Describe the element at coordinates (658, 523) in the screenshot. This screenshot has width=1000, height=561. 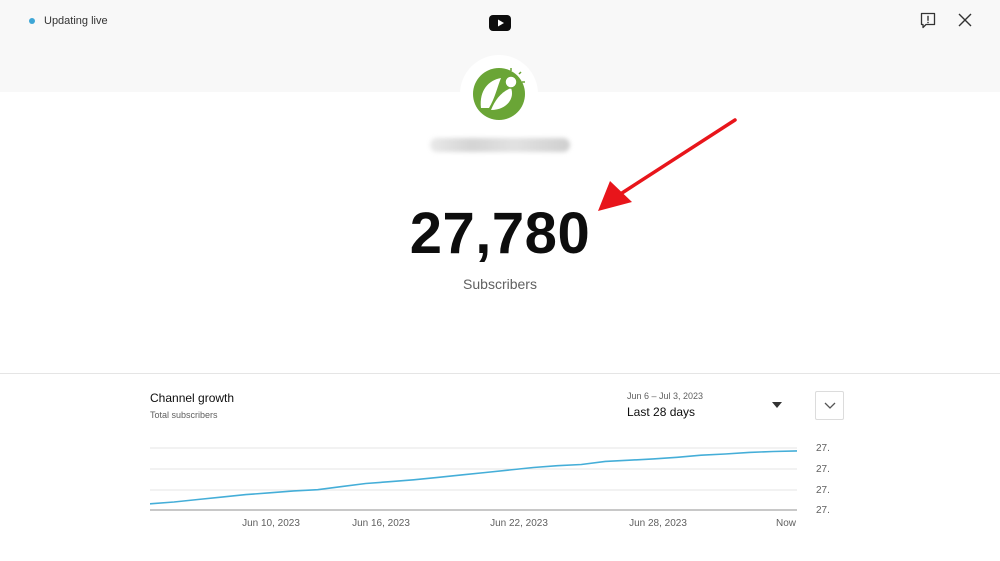
I see `x-tick-label: Jun 28, 2023` at that location.